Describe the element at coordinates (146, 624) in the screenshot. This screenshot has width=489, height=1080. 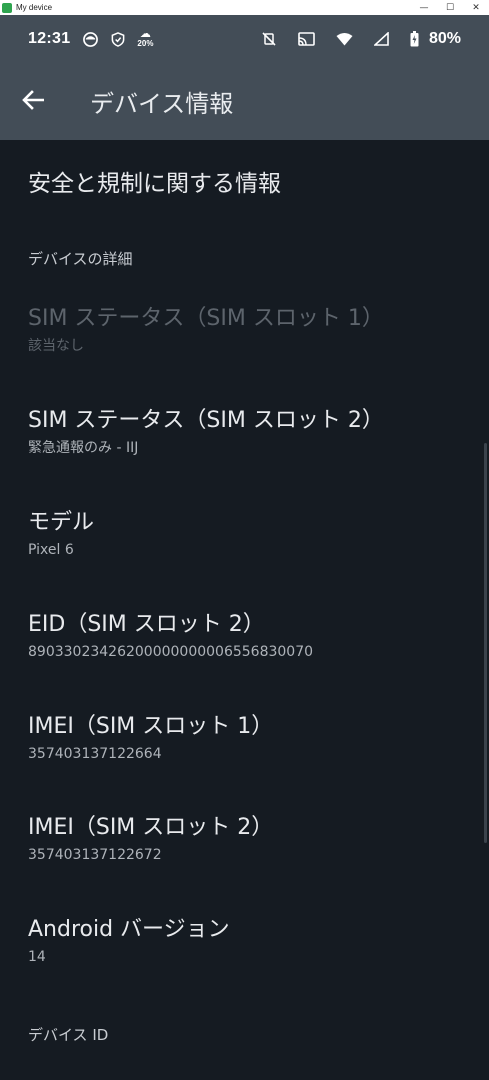
I see `item-title: EID（SIM スロット 2）` at that location.